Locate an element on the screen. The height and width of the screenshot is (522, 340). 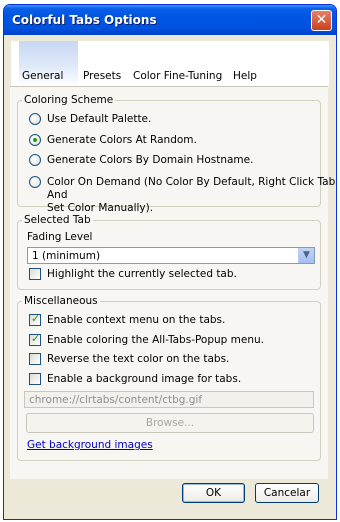
checkbox-context-menu is located at coordinates (35, 319).